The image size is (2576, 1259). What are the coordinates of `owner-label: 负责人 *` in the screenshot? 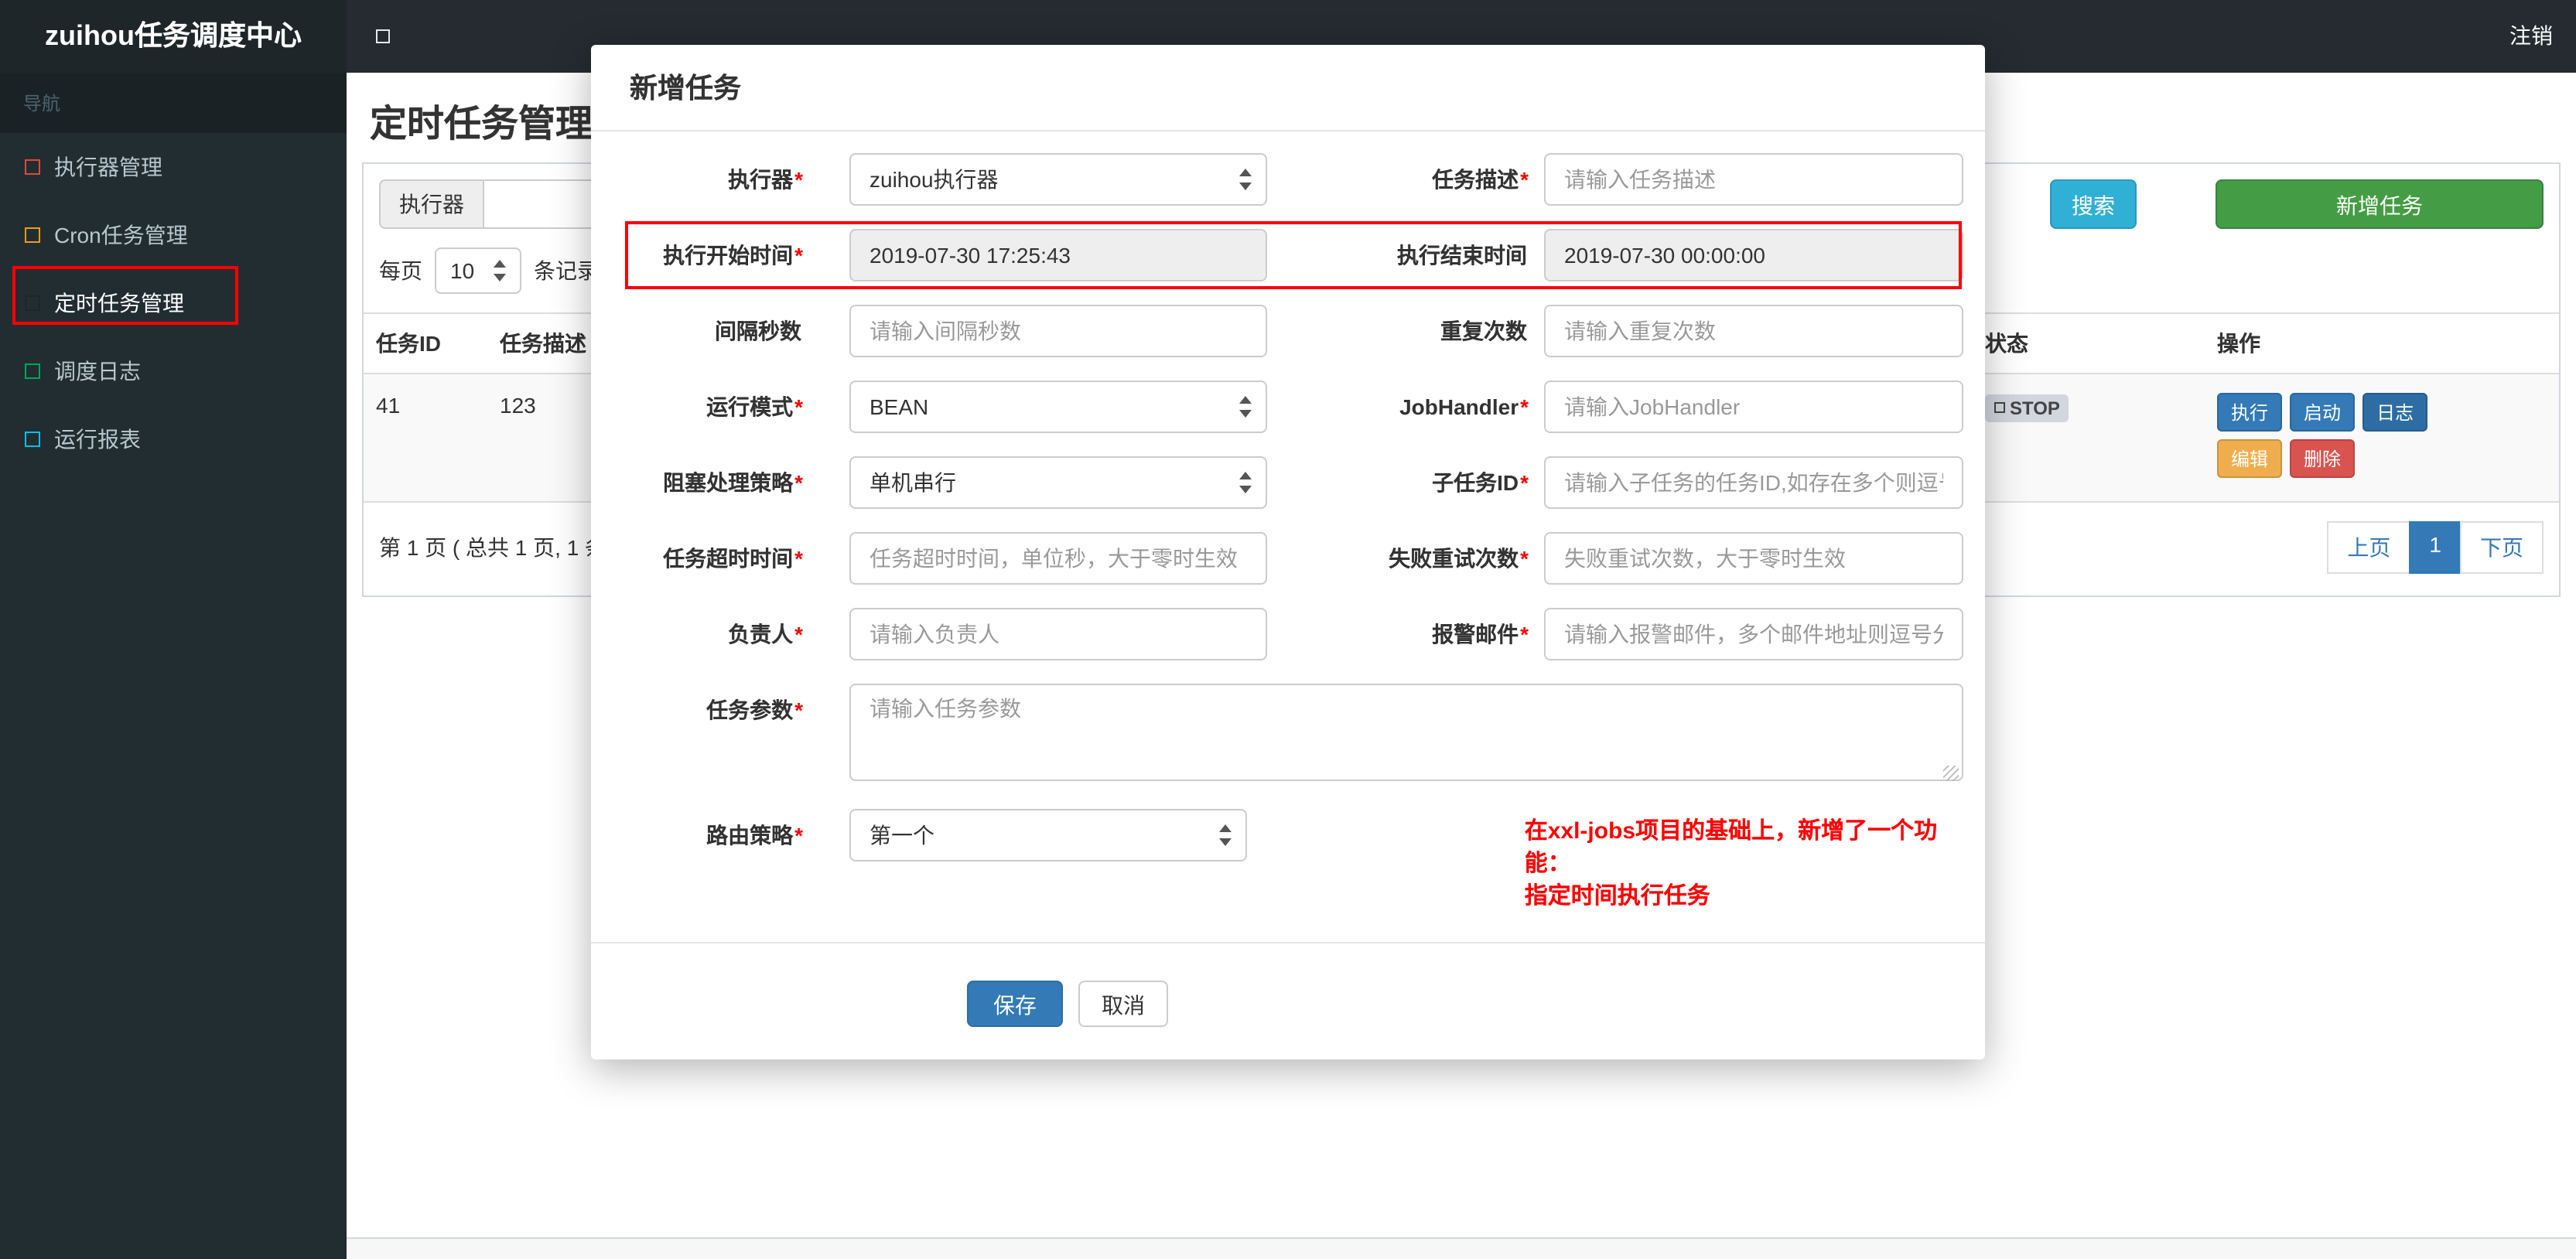 It's located at (765, 635).